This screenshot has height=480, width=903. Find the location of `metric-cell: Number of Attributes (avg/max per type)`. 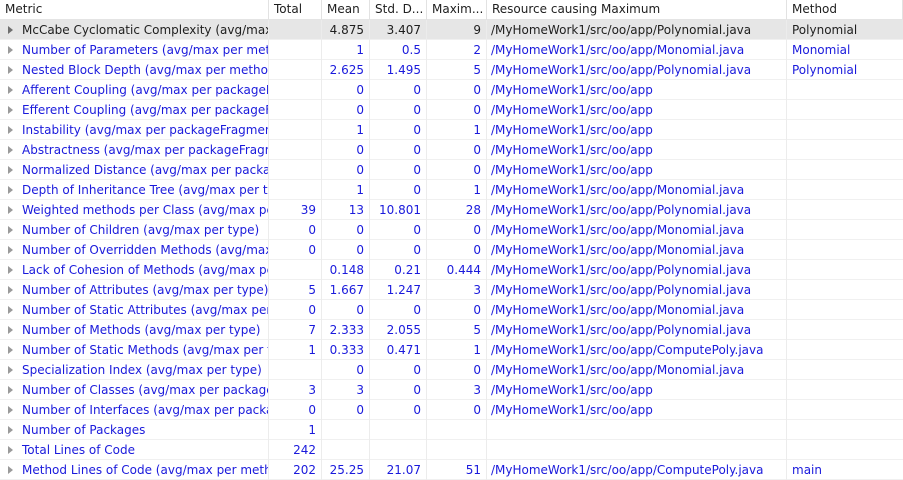

metric-cell: Number of Attributes (avg/max per type) is located at coordinates (134, 290).